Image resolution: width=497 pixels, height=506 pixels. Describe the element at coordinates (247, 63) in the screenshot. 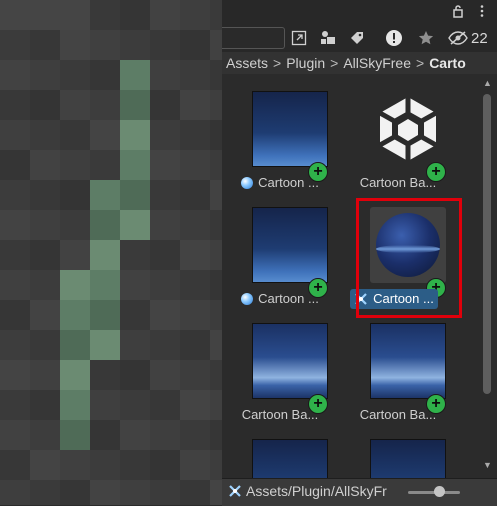

I see `breadcrumb-item-assets: Assets` at that location.